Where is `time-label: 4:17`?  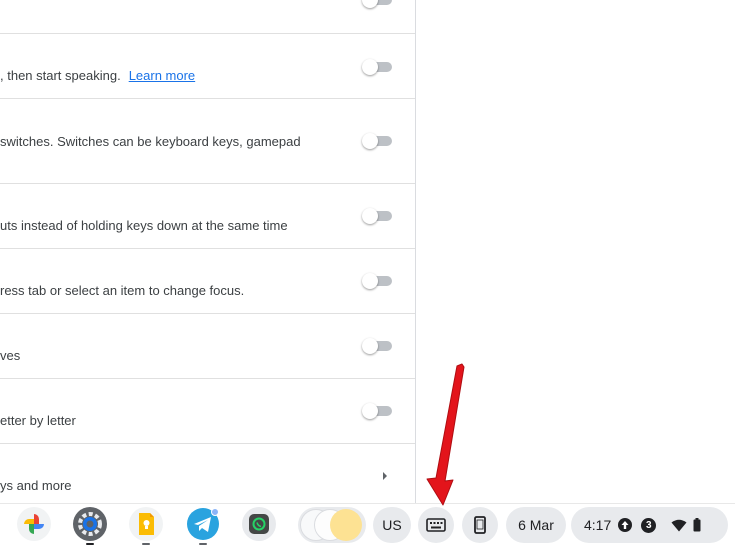 time-label: 4:17 is located at coordinates (598, 525).